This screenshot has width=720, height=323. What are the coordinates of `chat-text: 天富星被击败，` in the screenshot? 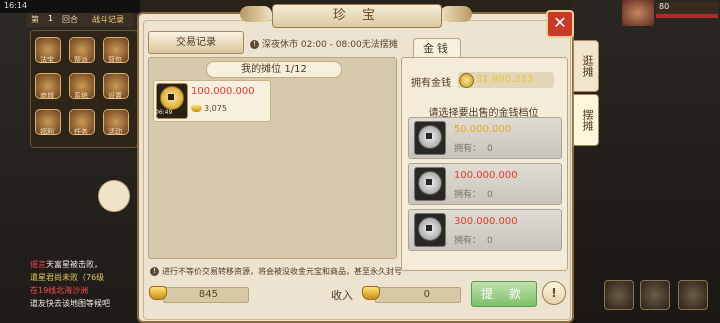 It's located at (74, 264).